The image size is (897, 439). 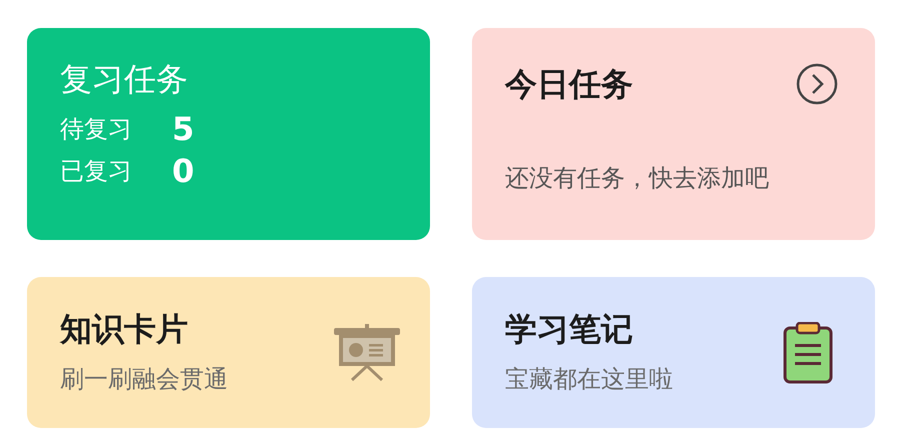 I want to click on stat-value: 0, so click(x=183, y=171).